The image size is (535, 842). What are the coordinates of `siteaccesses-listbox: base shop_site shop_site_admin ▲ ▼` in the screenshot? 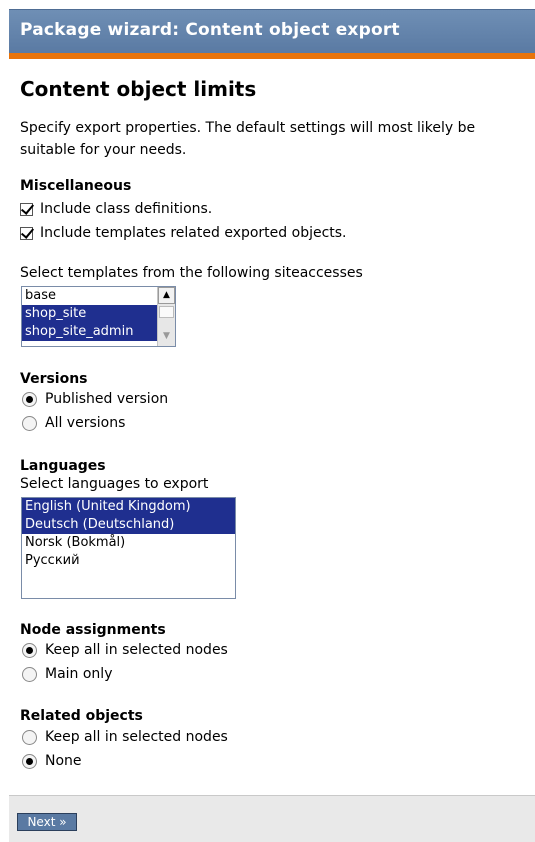 It's located at (98, 316).